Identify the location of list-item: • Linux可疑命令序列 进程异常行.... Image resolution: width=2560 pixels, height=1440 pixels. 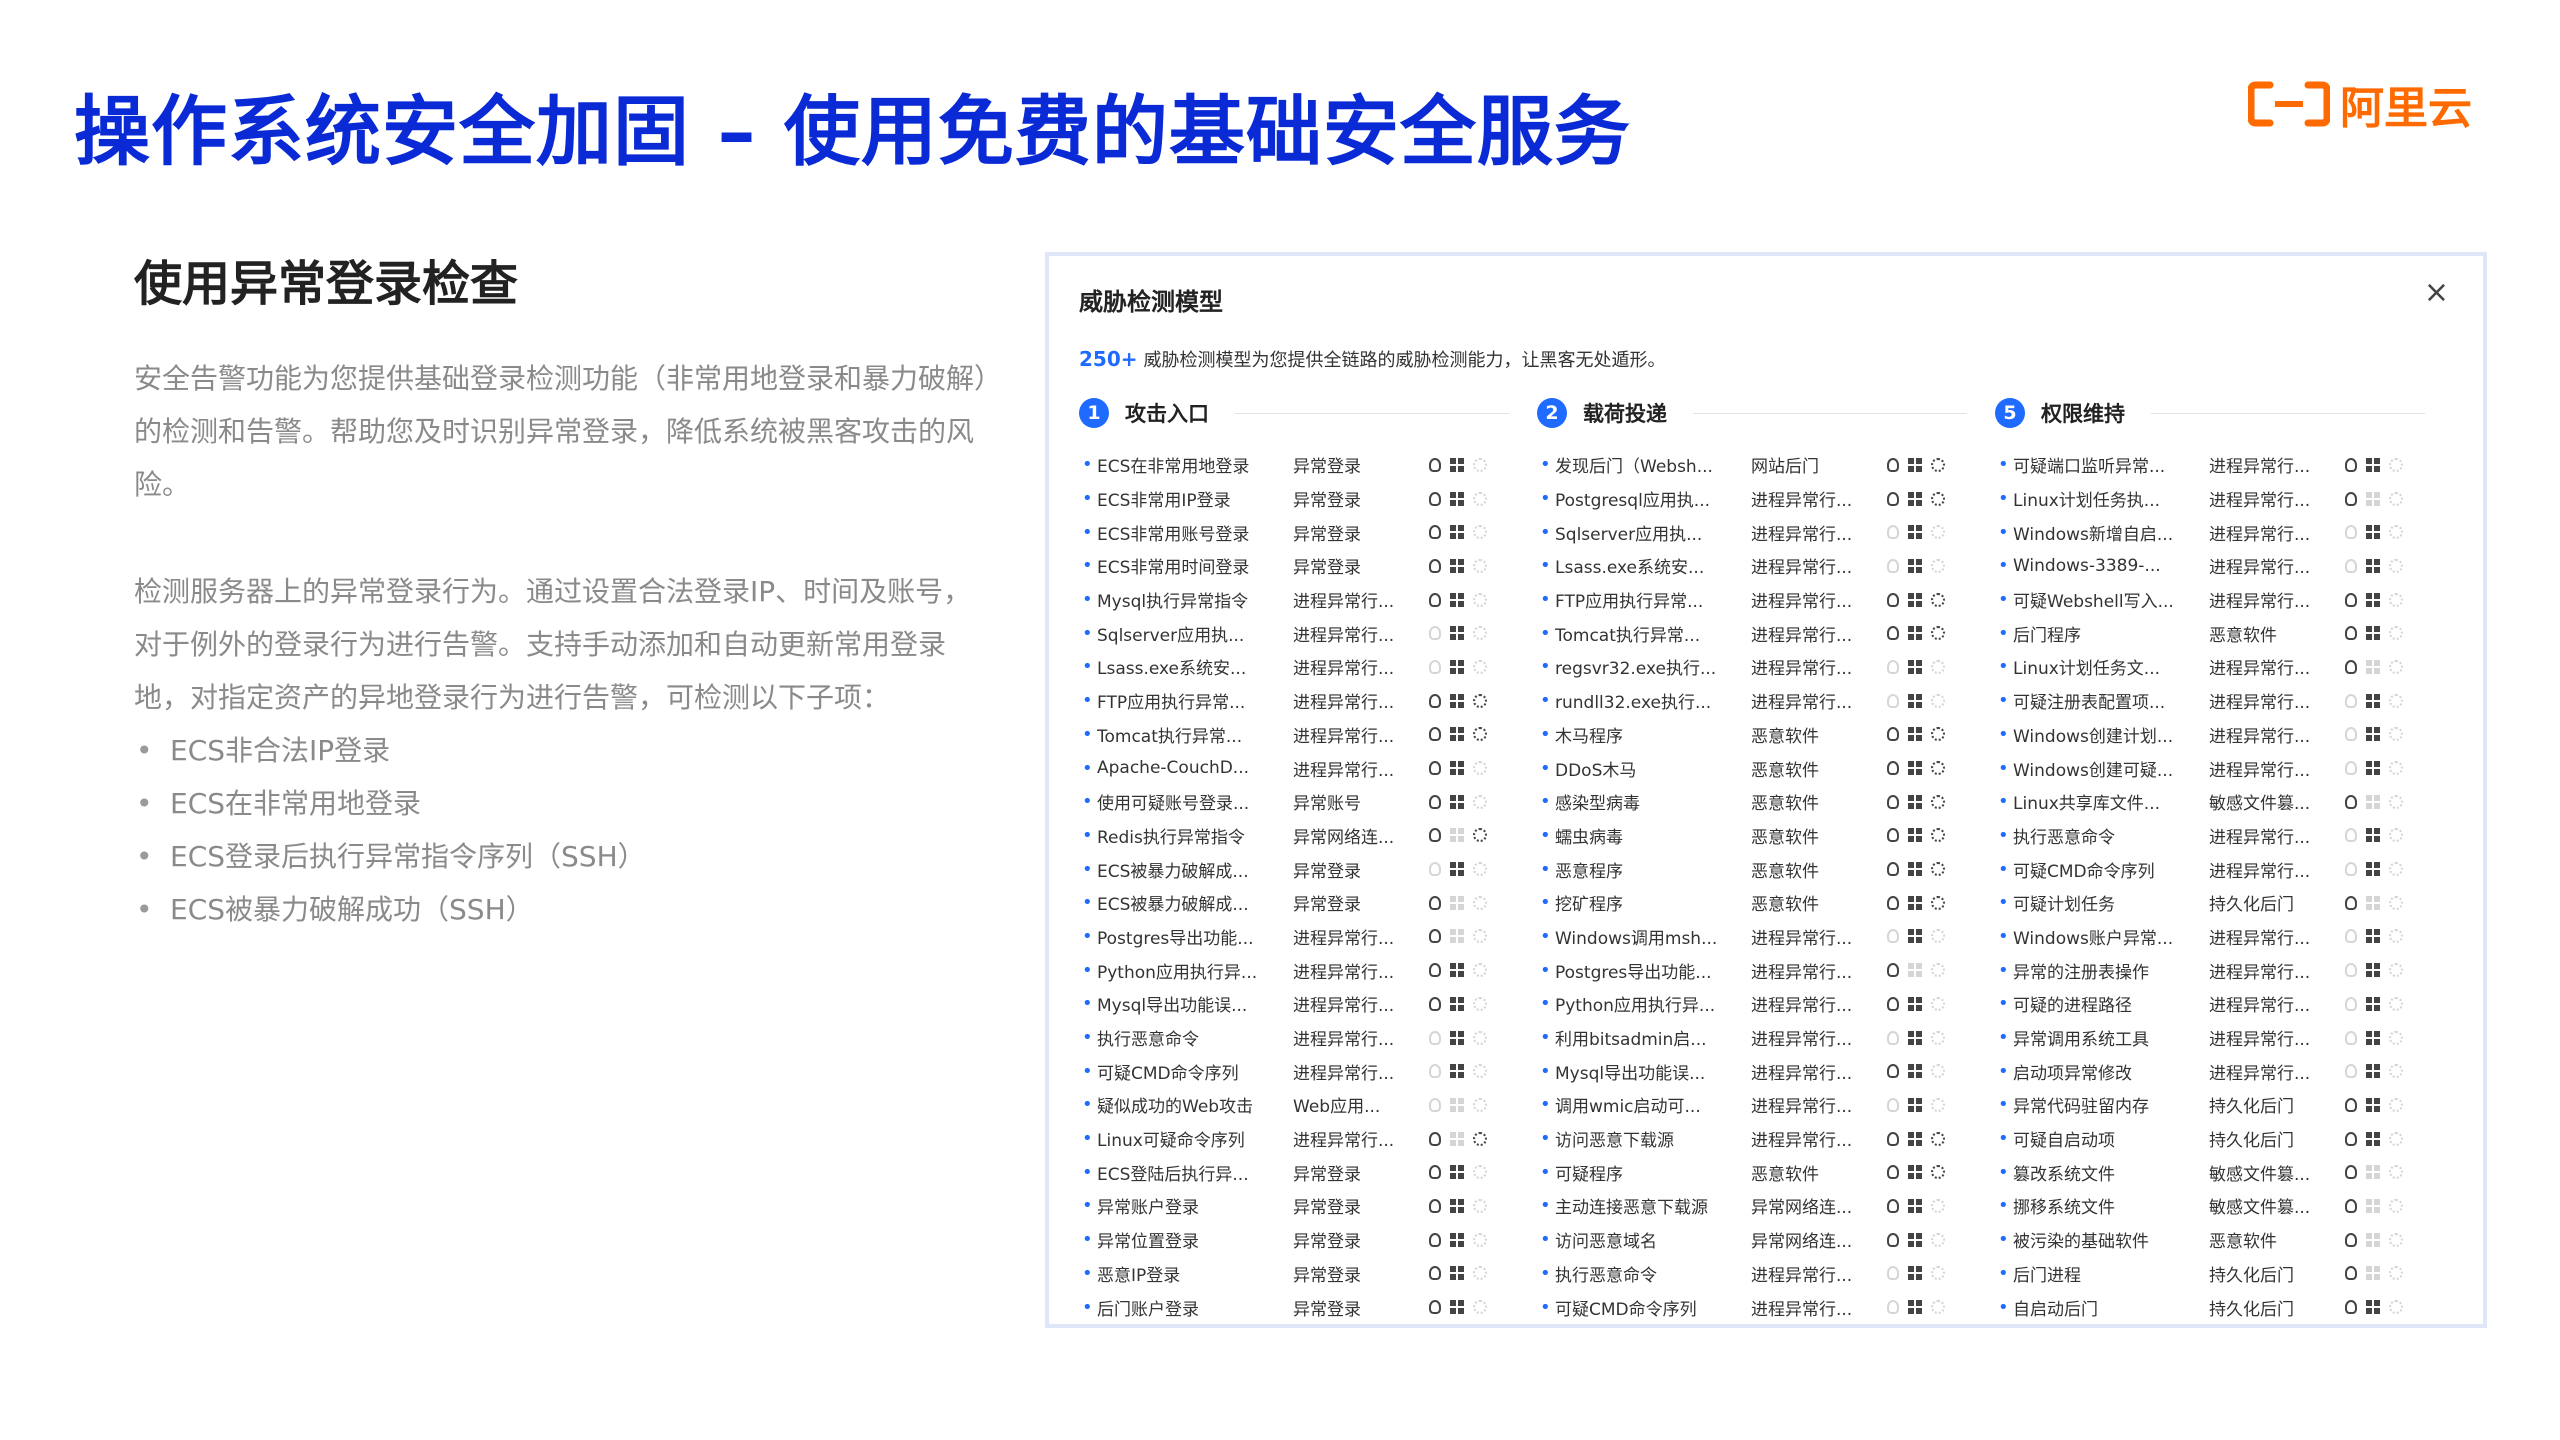
(1294, 1139).